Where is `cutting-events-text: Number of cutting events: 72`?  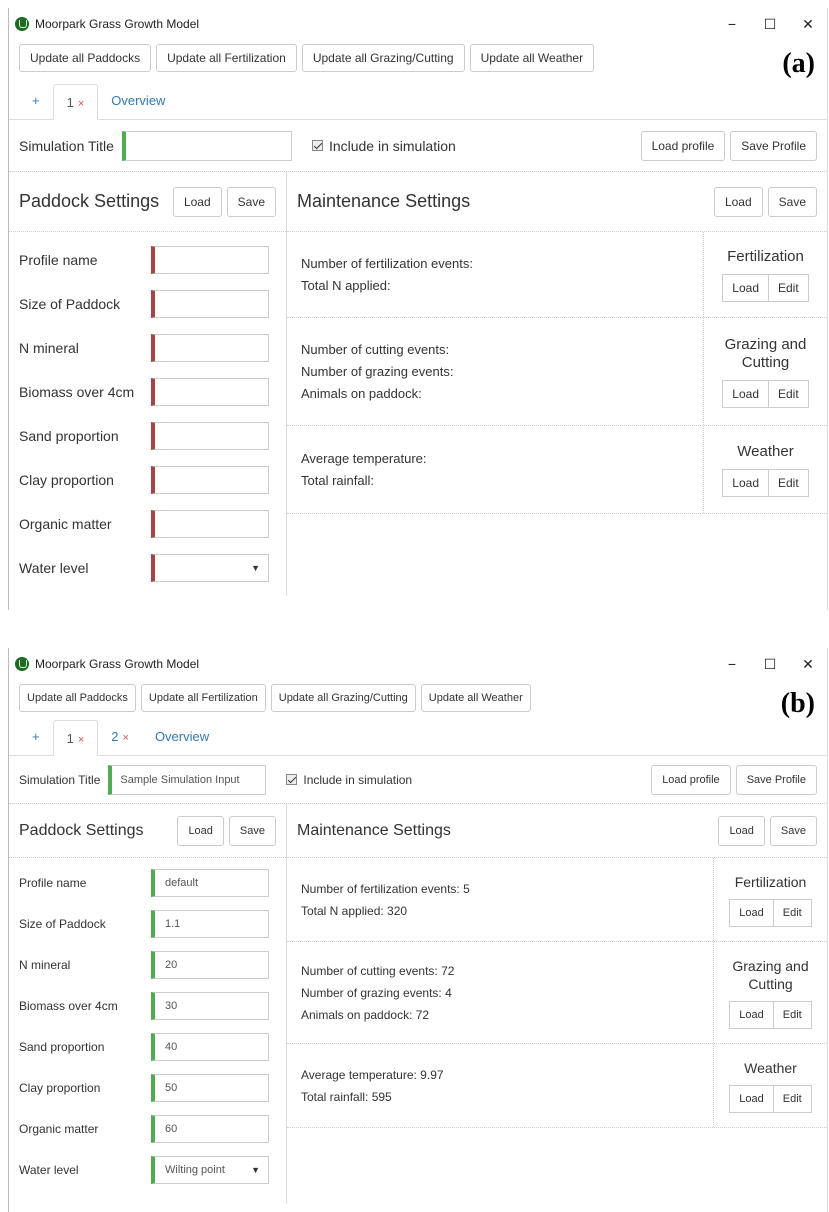
cutting-events-text: Number of cutting events: 72 is located at coordinates (378, 970).